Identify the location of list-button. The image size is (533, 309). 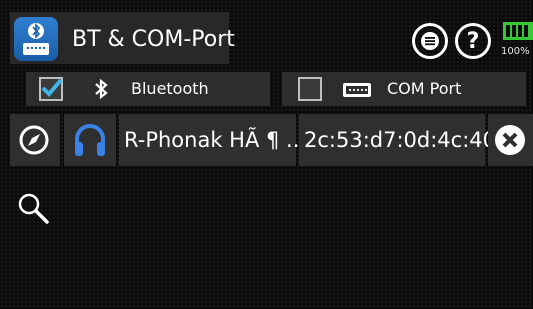
(430, 41).